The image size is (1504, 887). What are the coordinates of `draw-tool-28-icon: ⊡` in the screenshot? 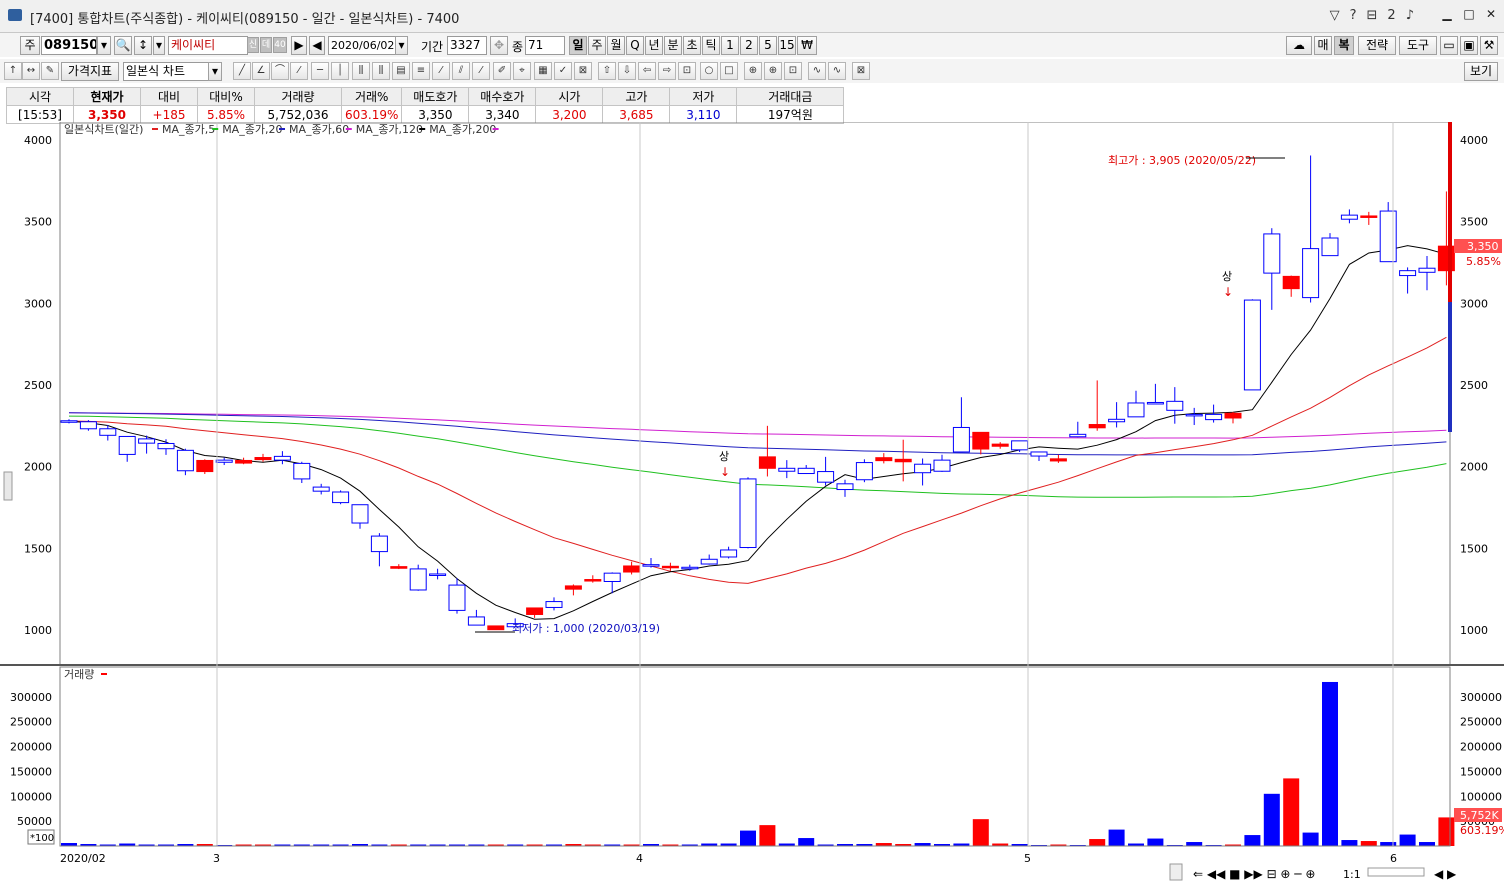 It's located at (793, 71).